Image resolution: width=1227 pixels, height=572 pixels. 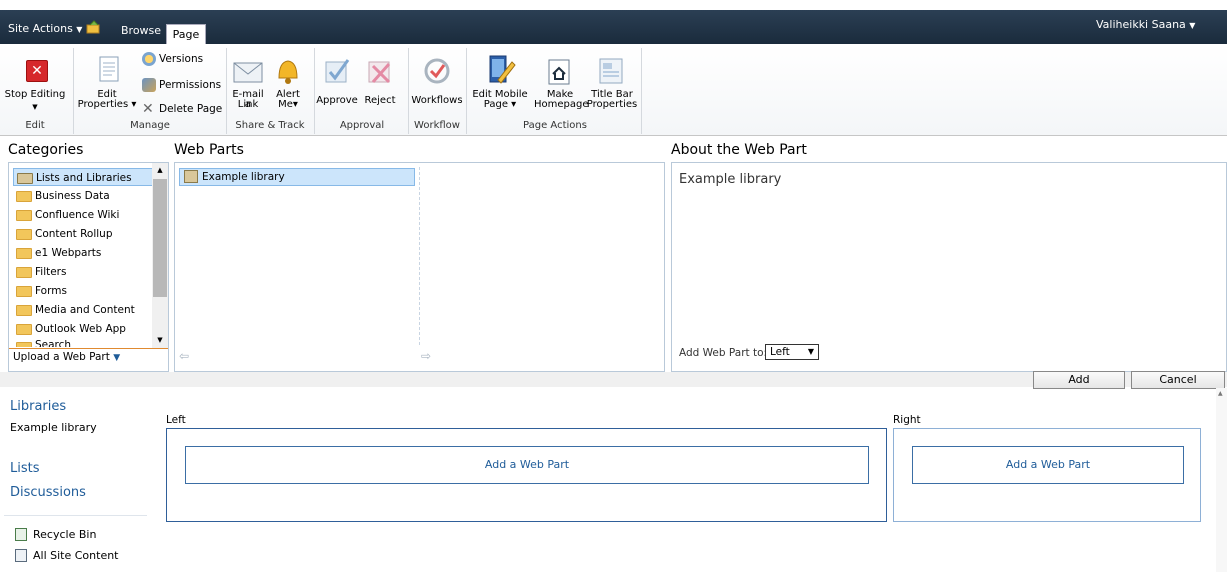 I want to click on cancel-button: Cancel, so click(x=1178, y=380).